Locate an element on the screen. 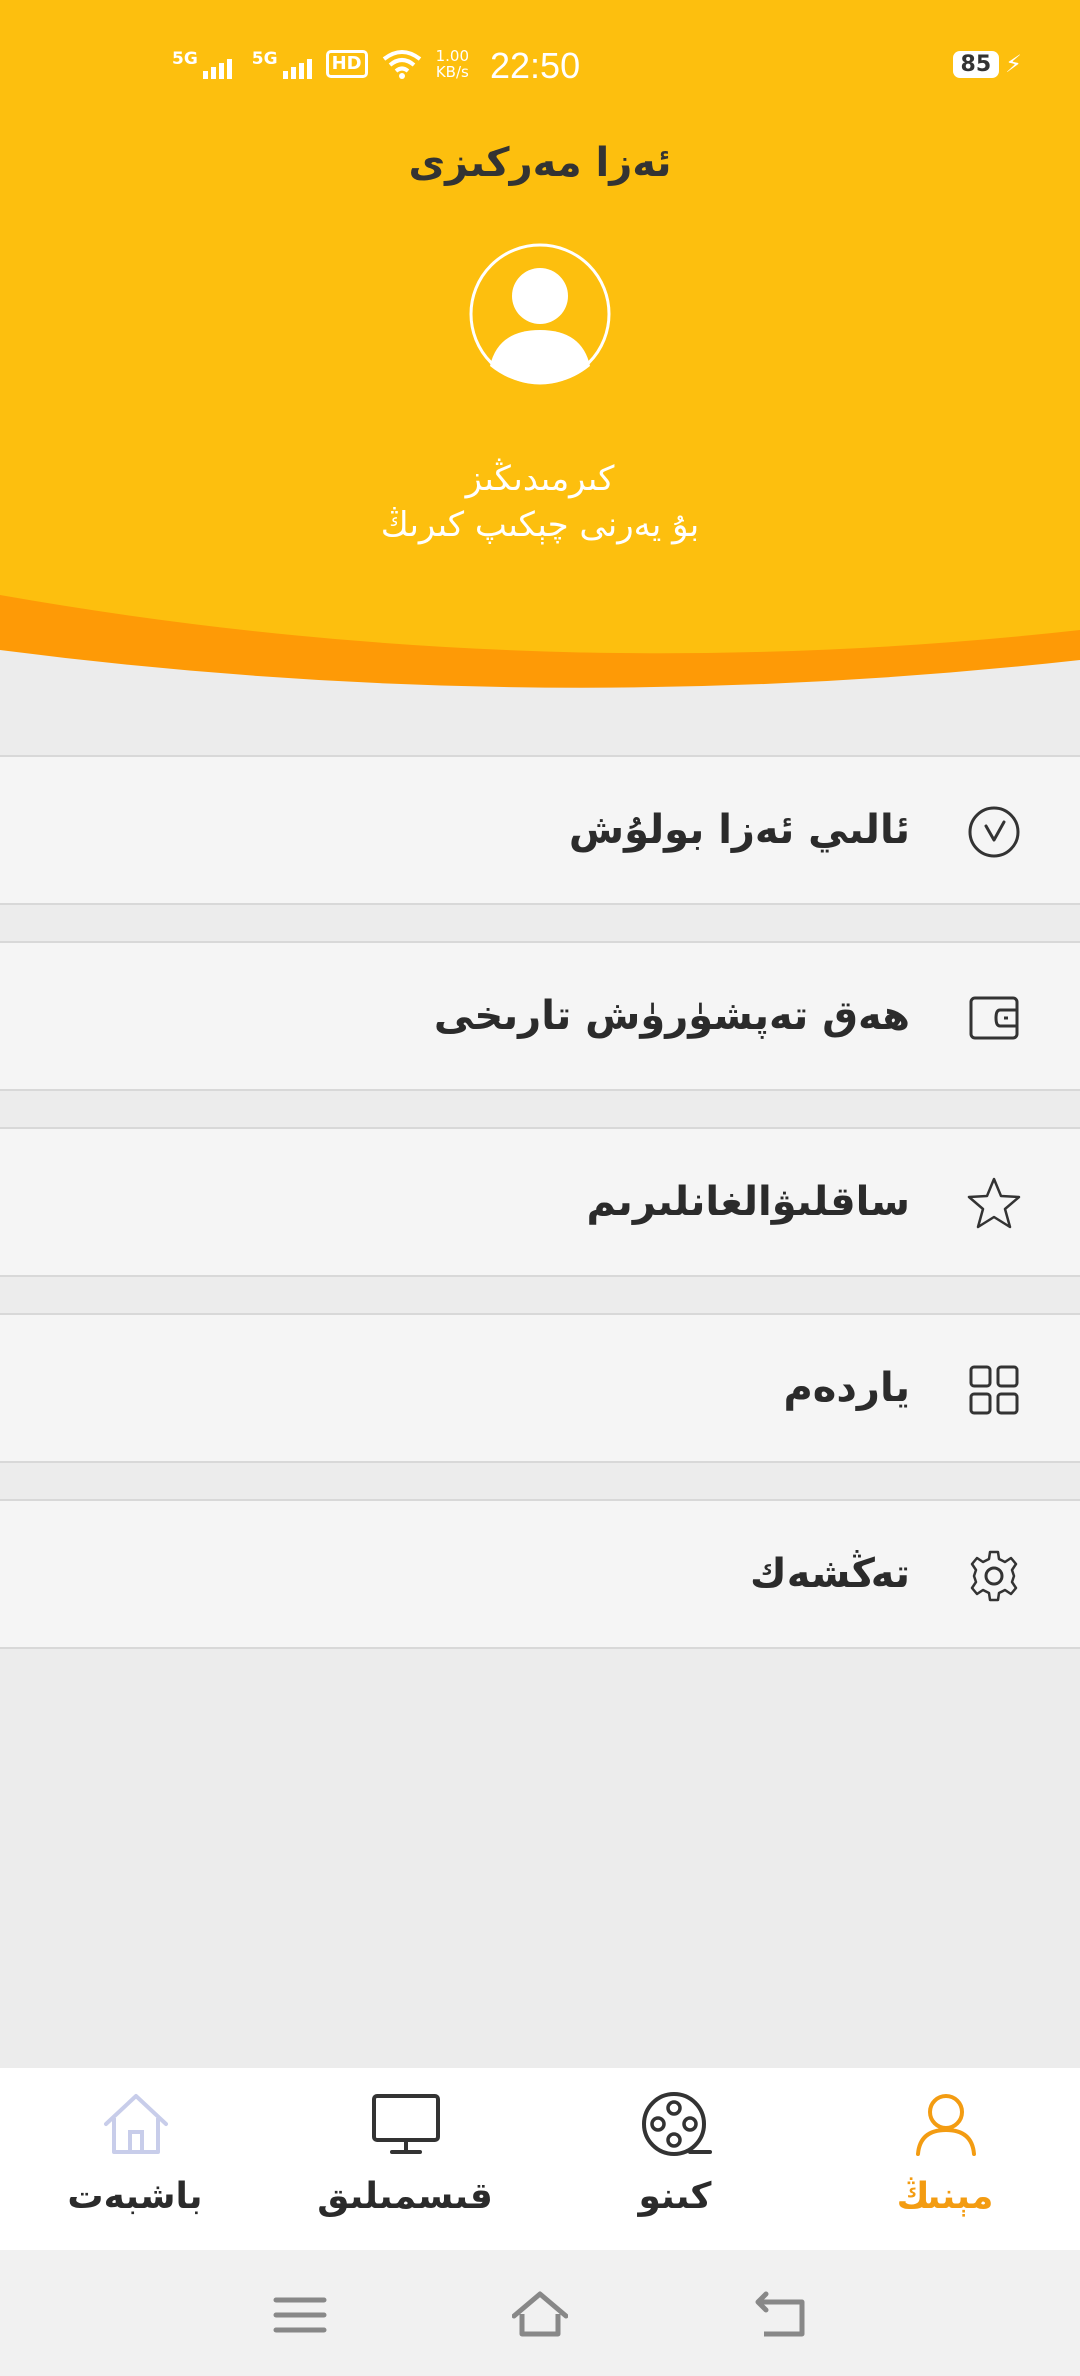 The width and height of the screenshot is (1080, 2376). home-button-icon is located at coordinates (540, 2315).